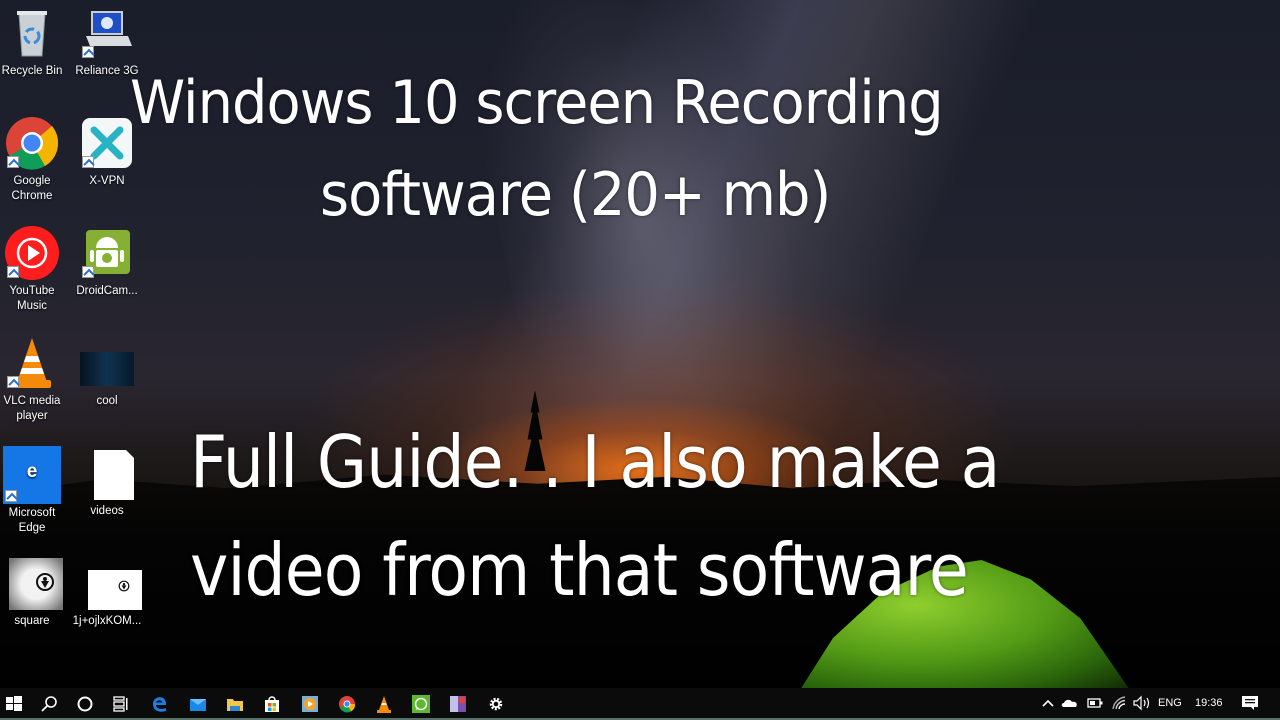 Image resolution: width=1280 pixels, height=720 pixels. I want to click on desktop-icon-youtube-music: YouTube Music, so click(33, 270).